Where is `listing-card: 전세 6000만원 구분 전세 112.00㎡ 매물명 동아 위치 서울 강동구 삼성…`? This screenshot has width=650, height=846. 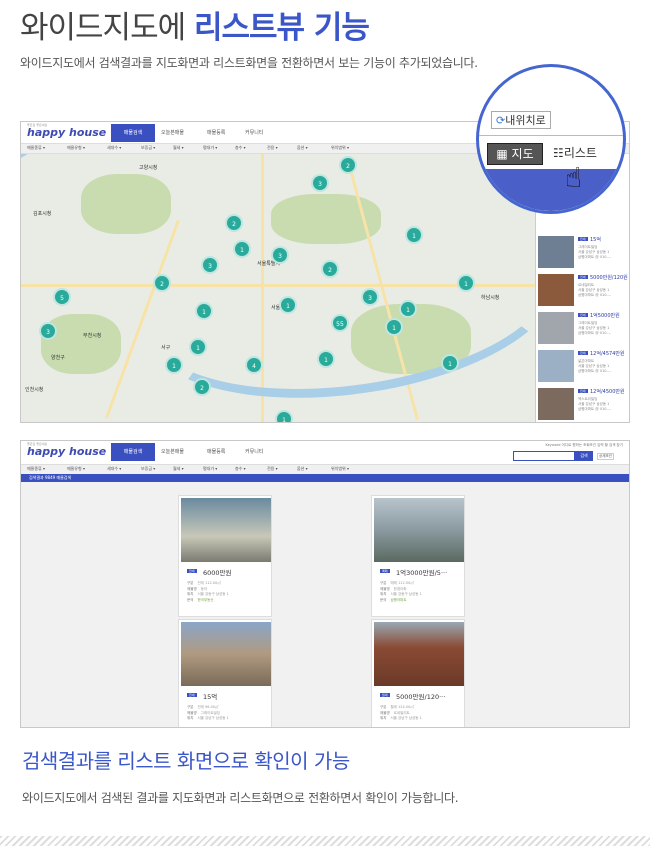
listing-card: 전세 6000만원 구분 전세 112.00㎡ 매물명 동아 위치 서울 강동구 삼성… is located at coordinates (225, 556).